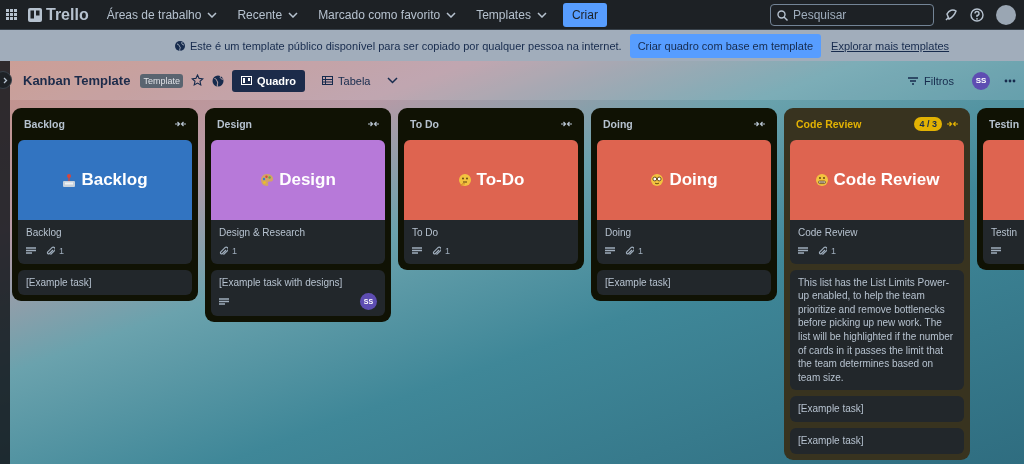 The image size is (1024, 464). I want to click on cover-title: Code Review, so click(886, 180).